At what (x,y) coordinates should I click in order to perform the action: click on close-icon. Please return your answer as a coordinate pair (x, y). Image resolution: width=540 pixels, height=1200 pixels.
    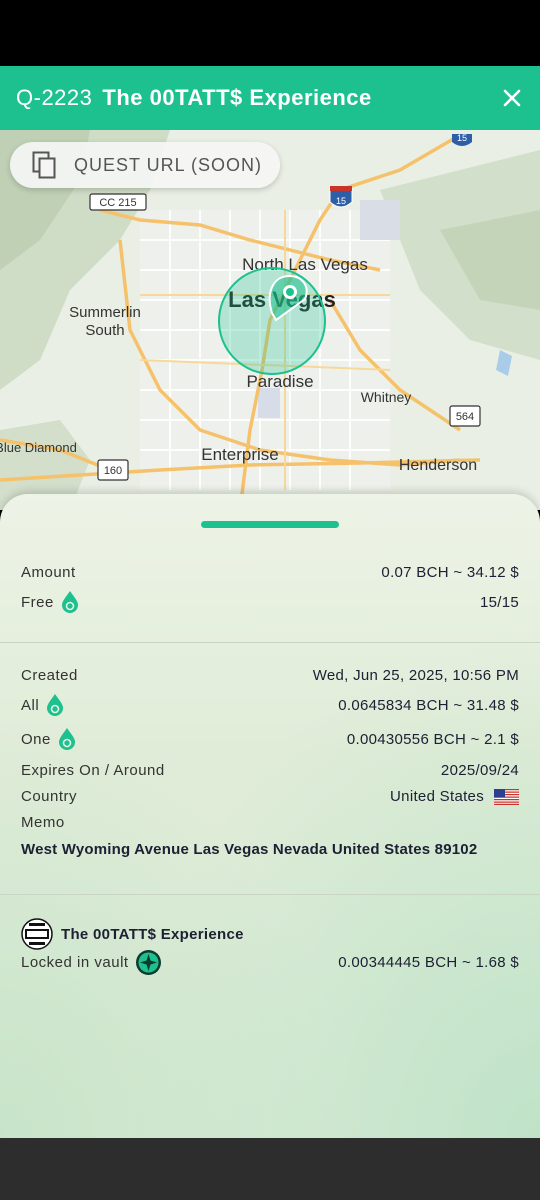
    Looking at the image, I should click on (512, 98).